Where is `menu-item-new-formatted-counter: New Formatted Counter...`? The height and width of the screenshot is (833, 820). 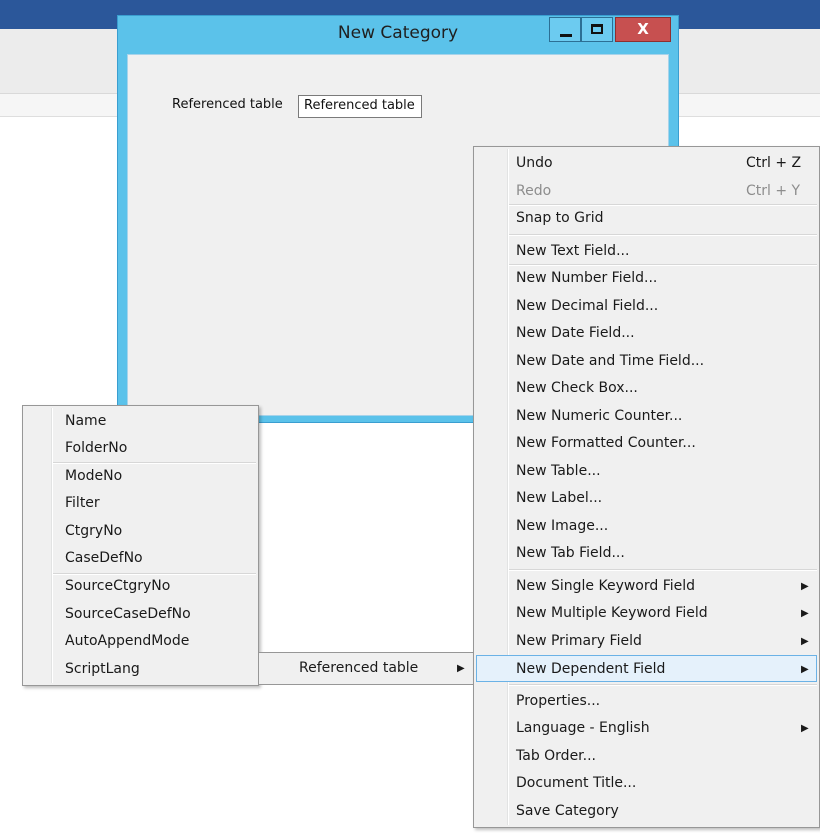 menu-item-new-formatted-counter: New Formatted Counter... is located at coordinates (646, 443).